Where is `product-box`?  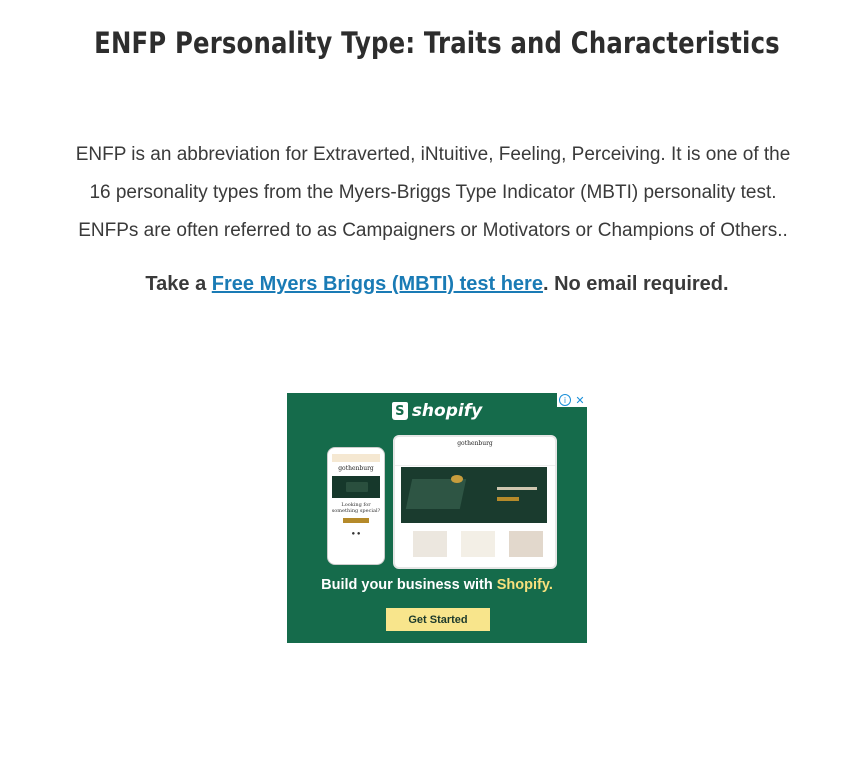
product-box is located at coordinates (436, 494).